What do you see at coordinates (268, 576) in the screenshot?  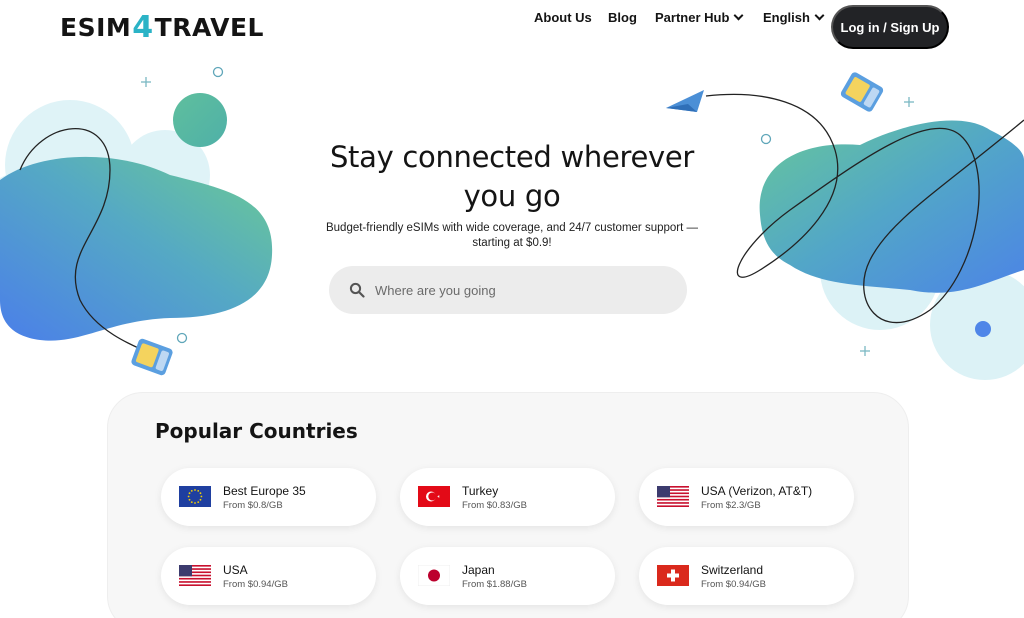 I see `country-card-usa: USA From $0.94/GB` at bounding box center [268, 576].